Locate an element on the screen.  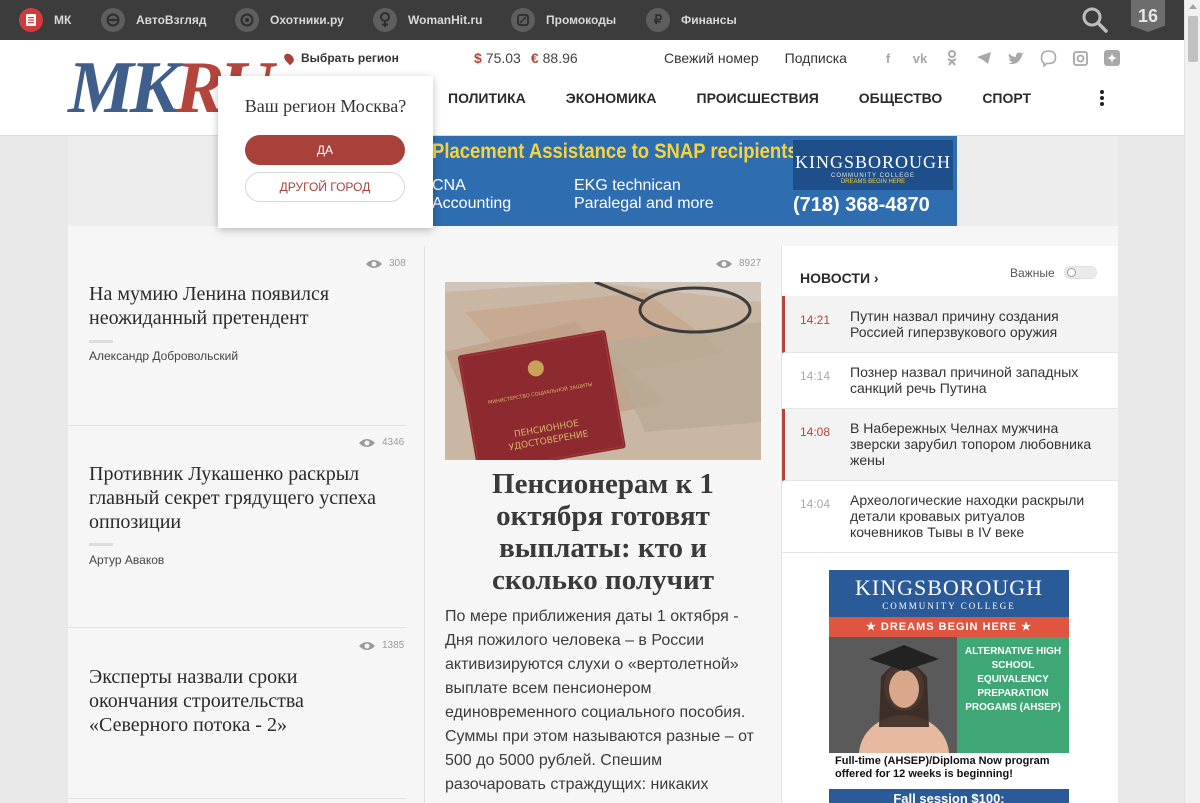
network-label: Охотники.ру is located at coordinates (307, 20).